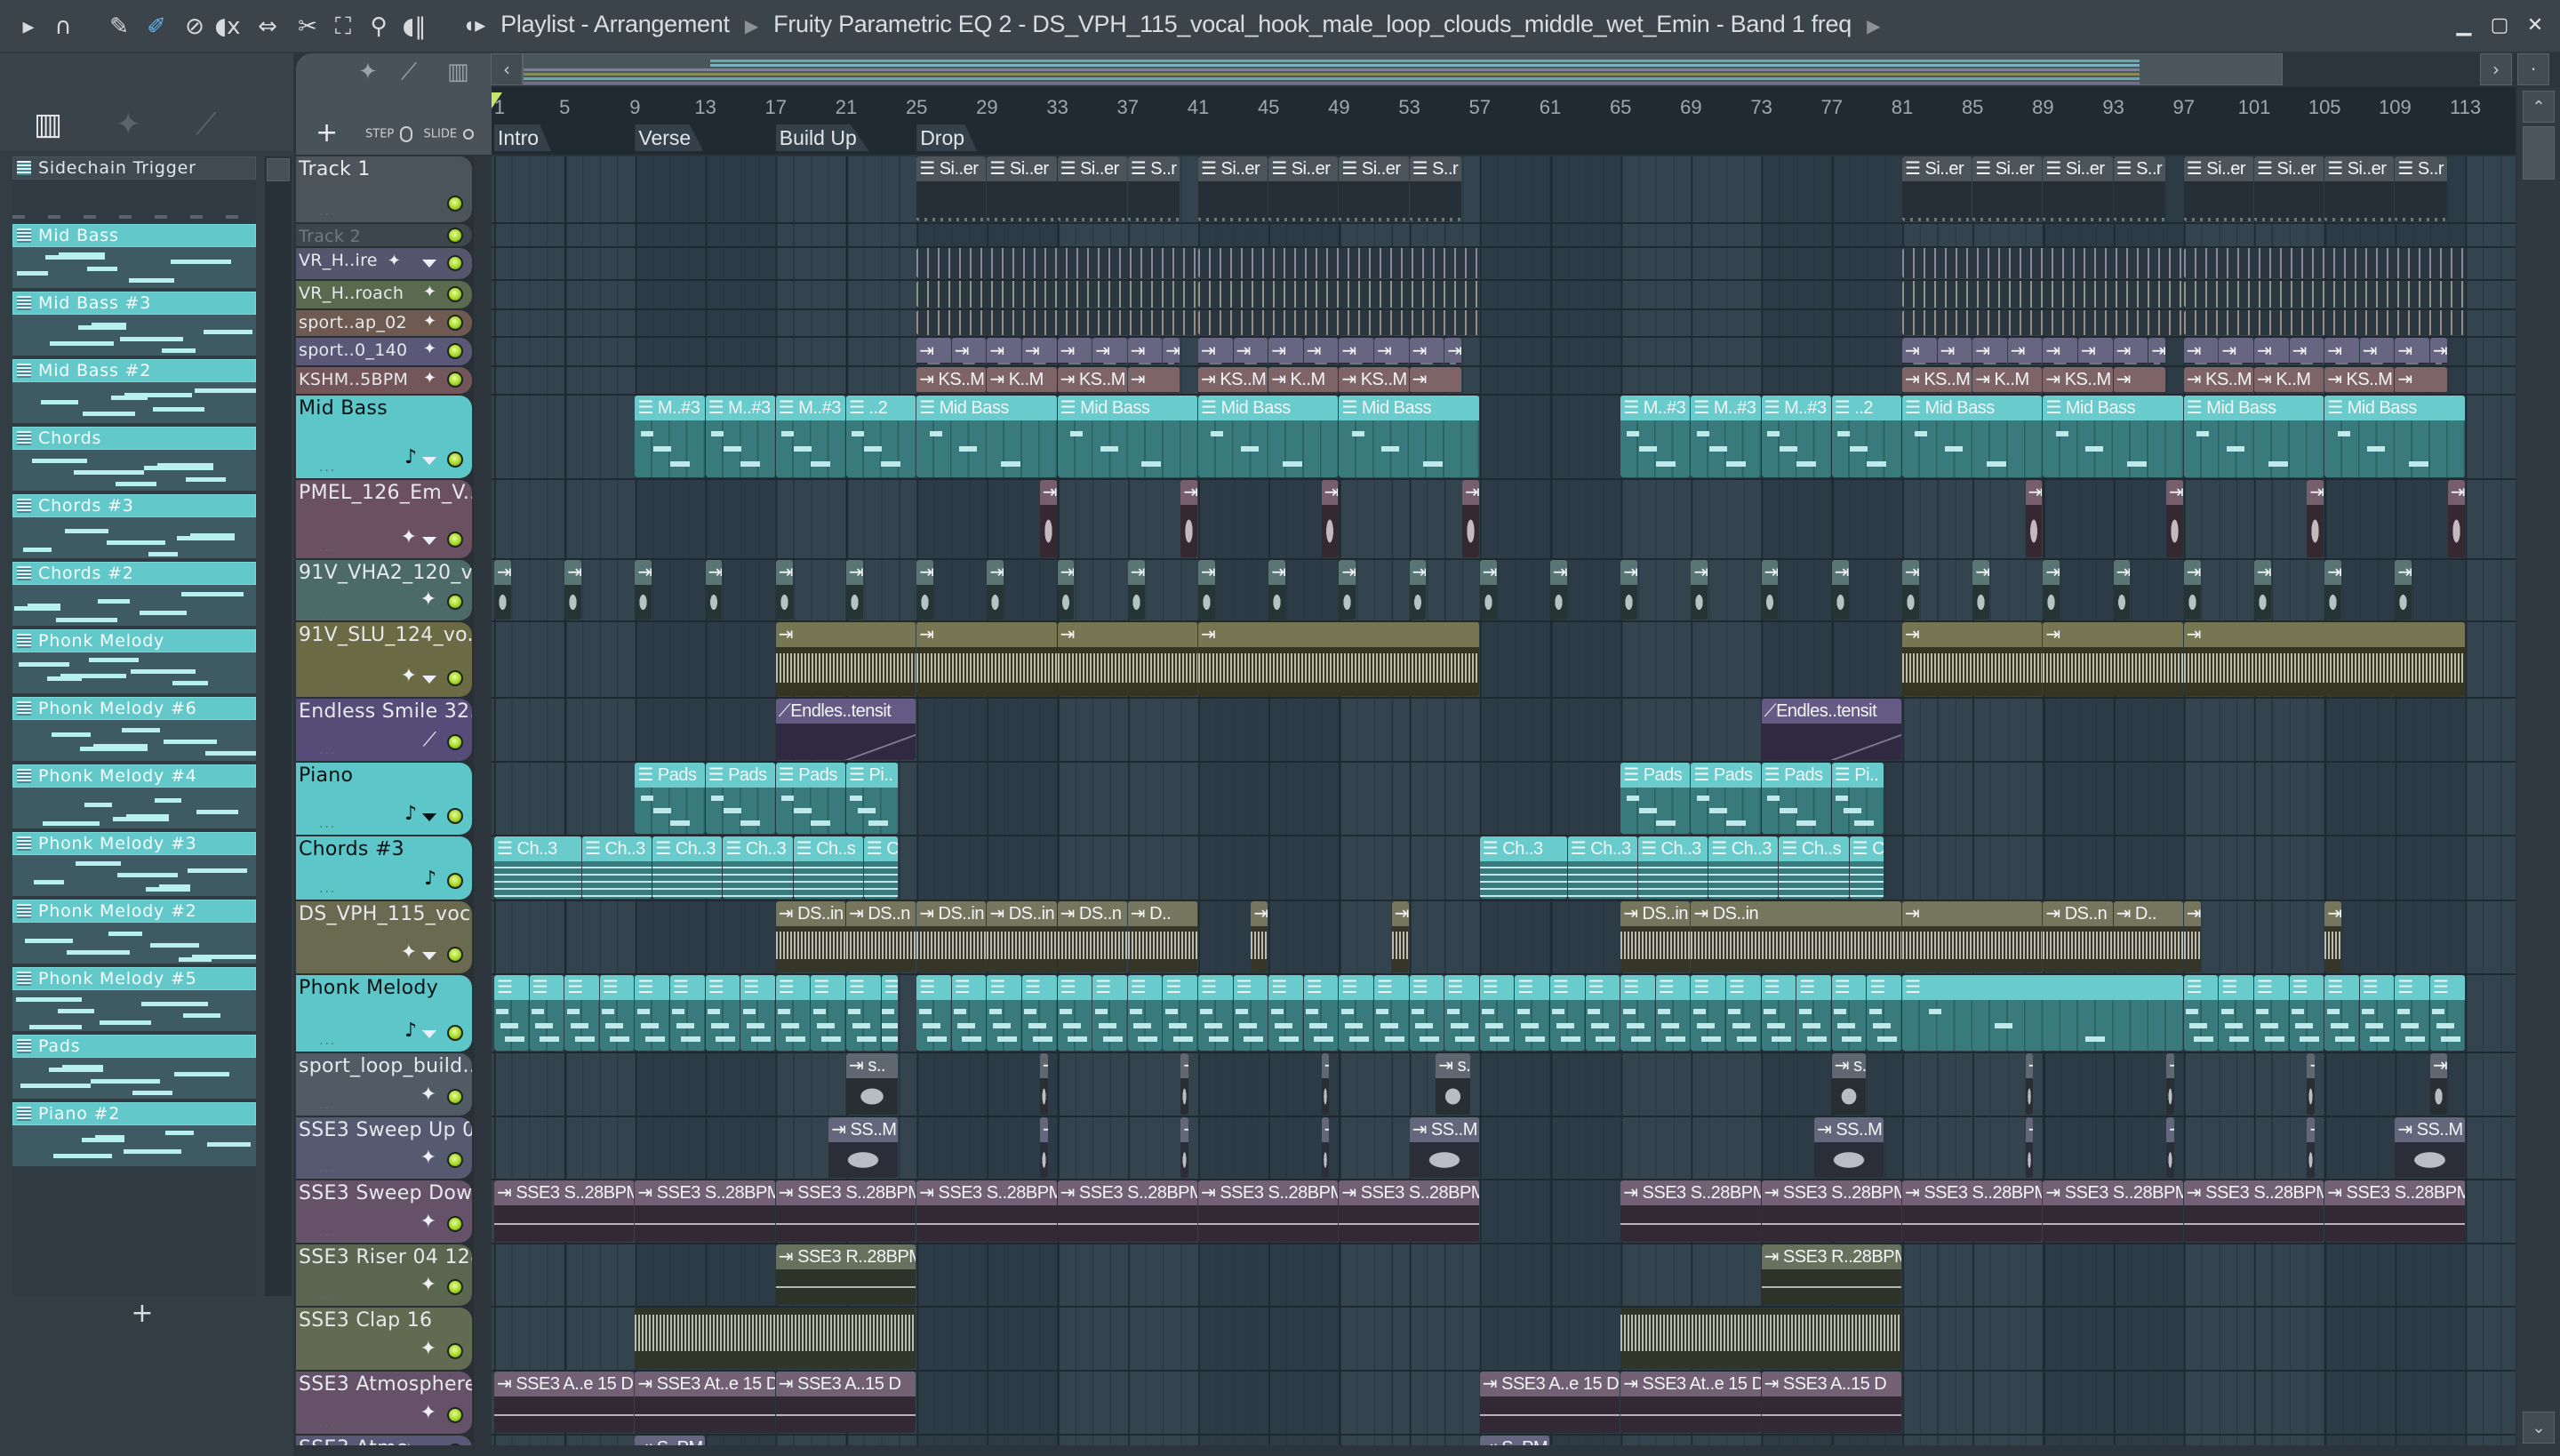 This screenshot has width=2560, height=1456. What do you see at coordinates (1549, 1402) in the screenshot?
I see `clip: ⇥ SSE3 A..e 15 D` at bounding box center [1549, 1402].